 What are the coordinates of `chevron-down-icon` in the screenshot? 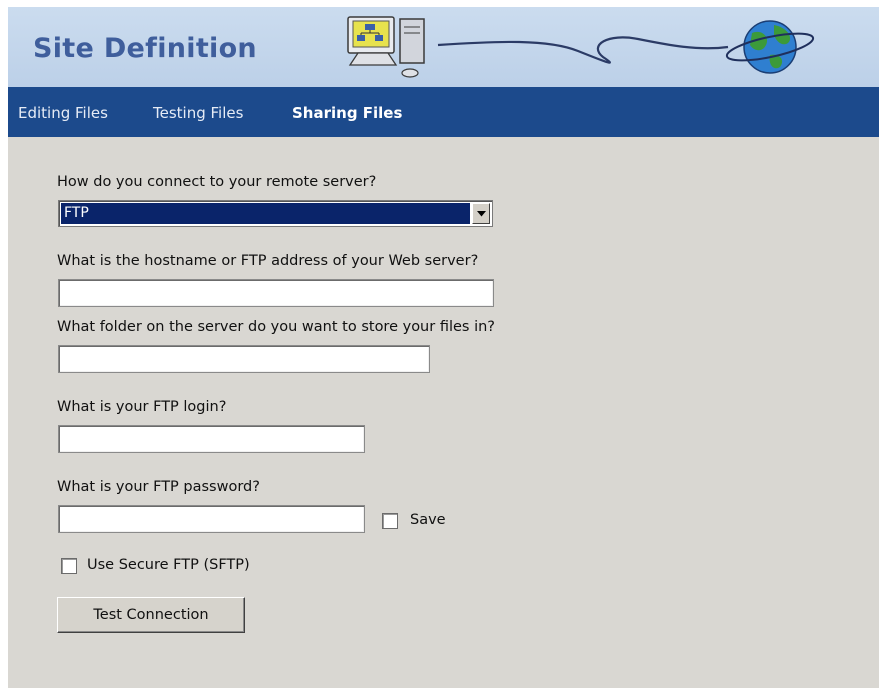 It's located at (481, 213).